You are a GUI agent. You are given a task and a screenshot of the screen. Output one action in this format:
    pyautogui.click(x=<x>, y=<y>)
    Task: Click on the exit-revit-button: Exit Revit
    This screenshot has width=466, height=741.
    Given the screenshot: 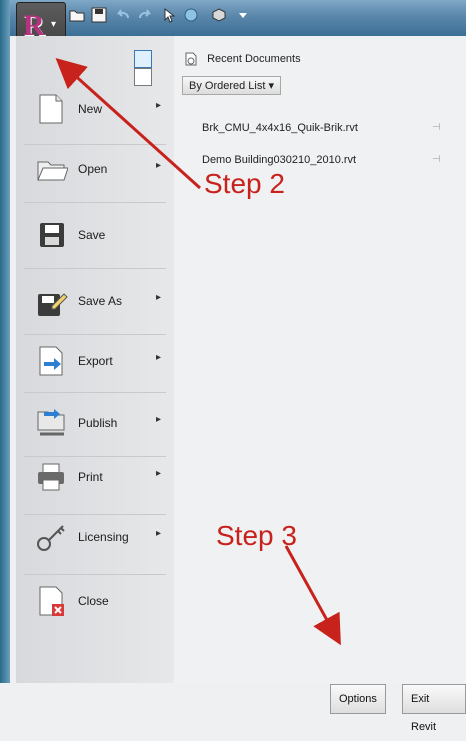 What is the action you would take?
    pyautogui.click(x=434, y=708)
    